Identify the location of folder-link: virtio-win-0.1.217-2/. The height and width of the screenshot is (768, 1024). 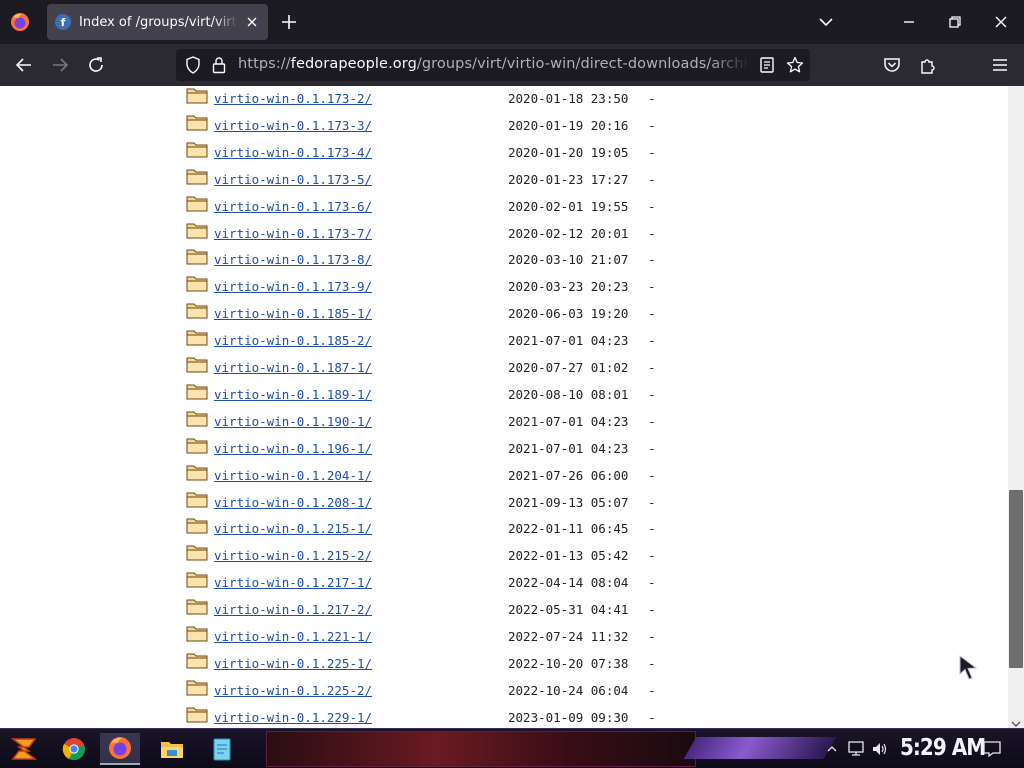
(293, 609).